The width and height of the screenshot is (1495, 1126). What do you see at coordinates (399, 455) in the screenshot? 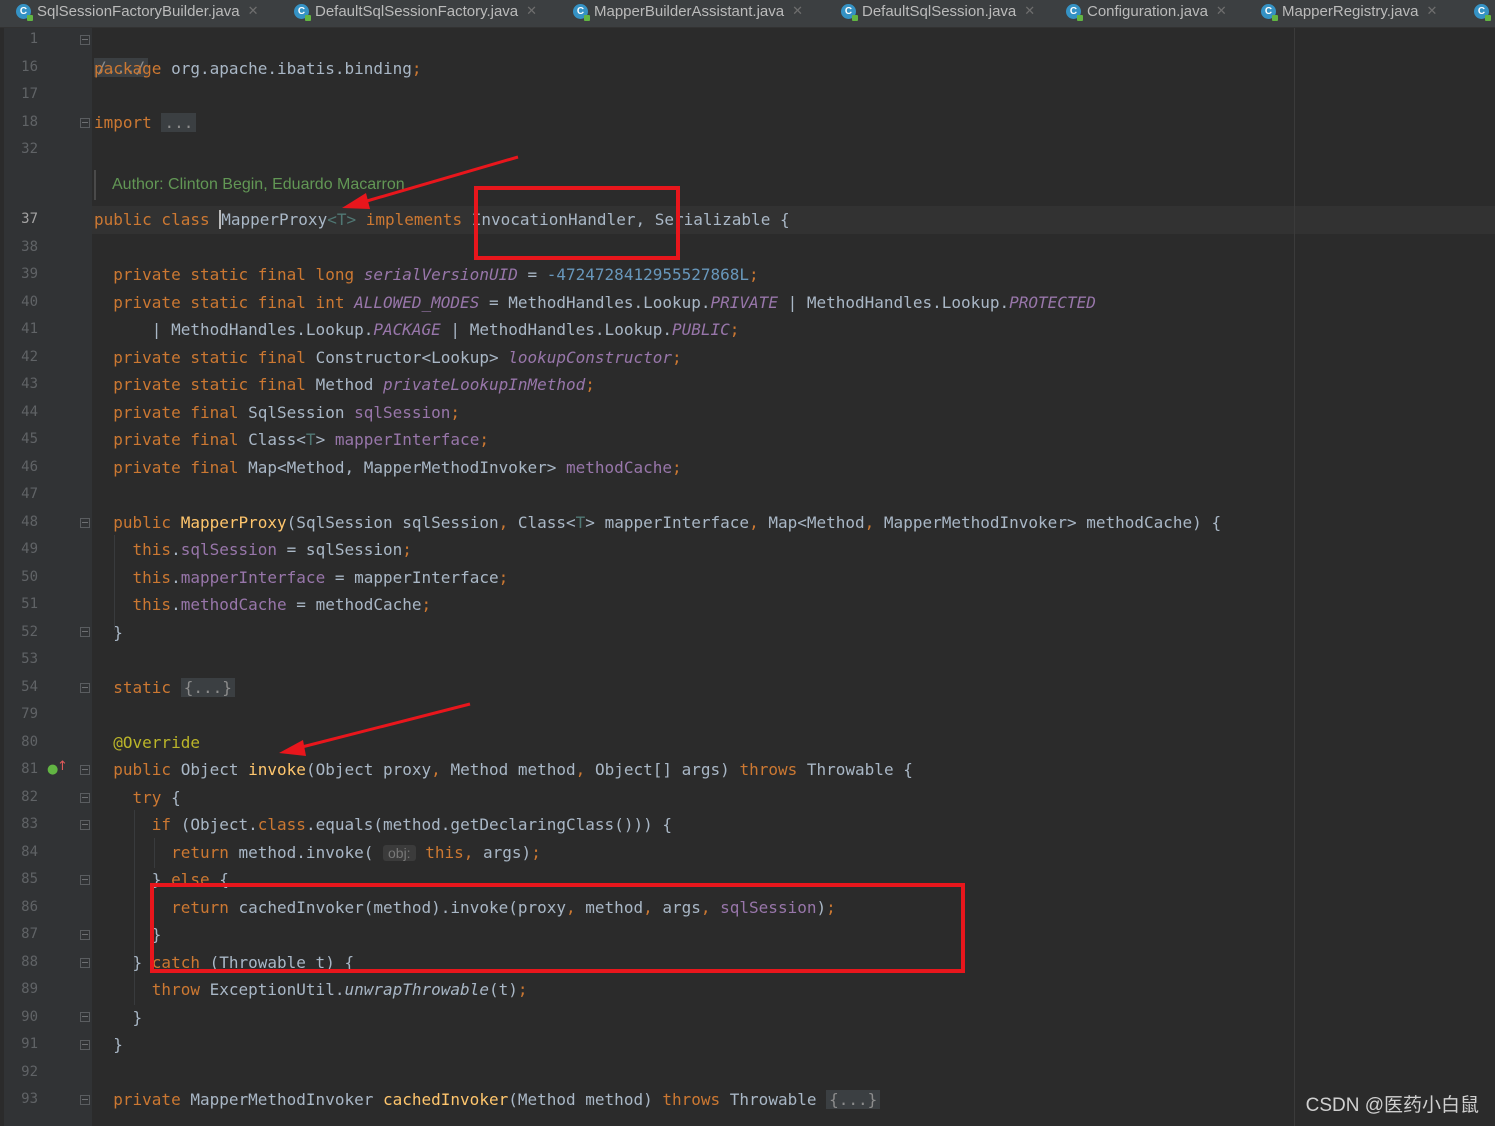
I see `annotation-arrows` at bounding box center [399, 455].